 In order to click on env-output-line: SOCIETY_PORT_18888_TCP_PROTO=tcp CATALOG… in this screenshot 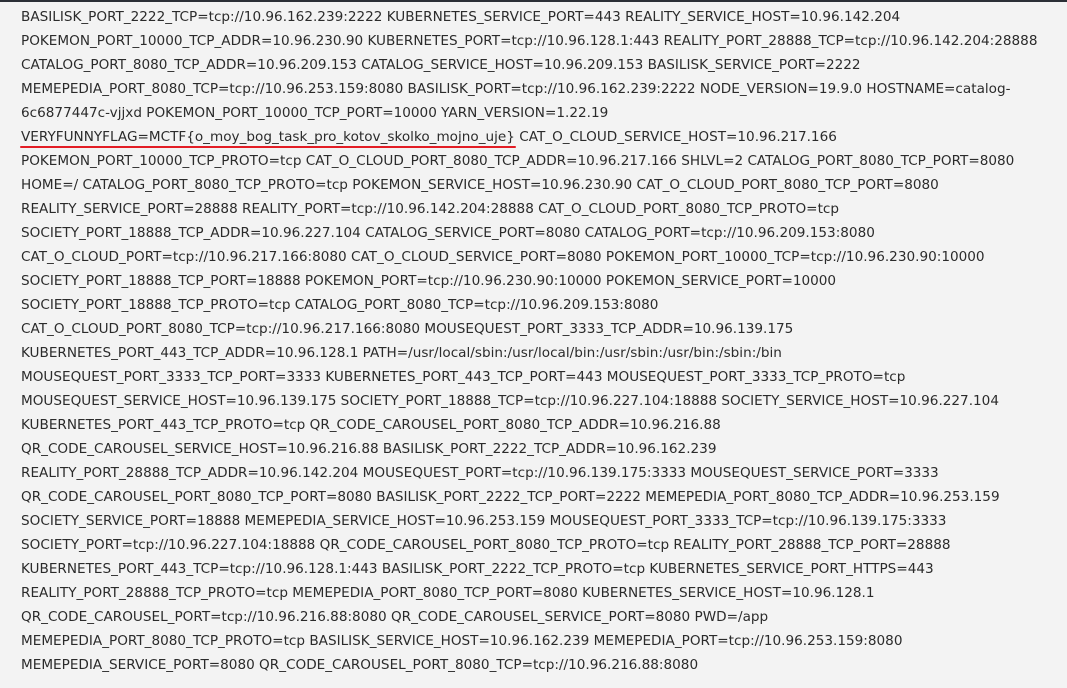, I will do `click(340, 305)`.